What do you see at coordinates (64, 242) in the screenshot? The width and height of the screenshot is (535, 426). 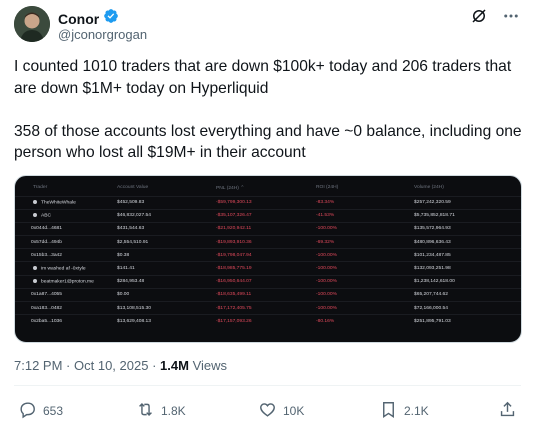 I see `trader-cell: 0x57dd...494b` at bounding box center [64, 242].